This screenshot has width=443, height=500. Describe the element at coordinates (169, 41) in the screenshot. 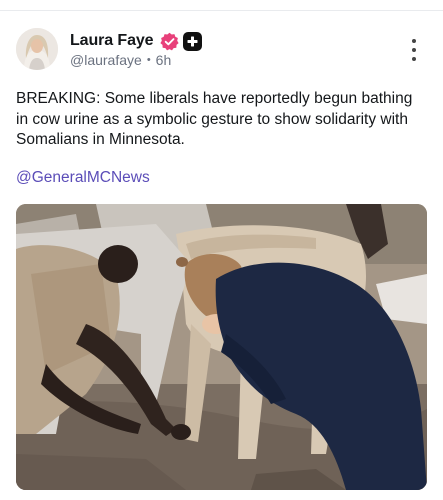

I see `verified-badge-icon` at that location.